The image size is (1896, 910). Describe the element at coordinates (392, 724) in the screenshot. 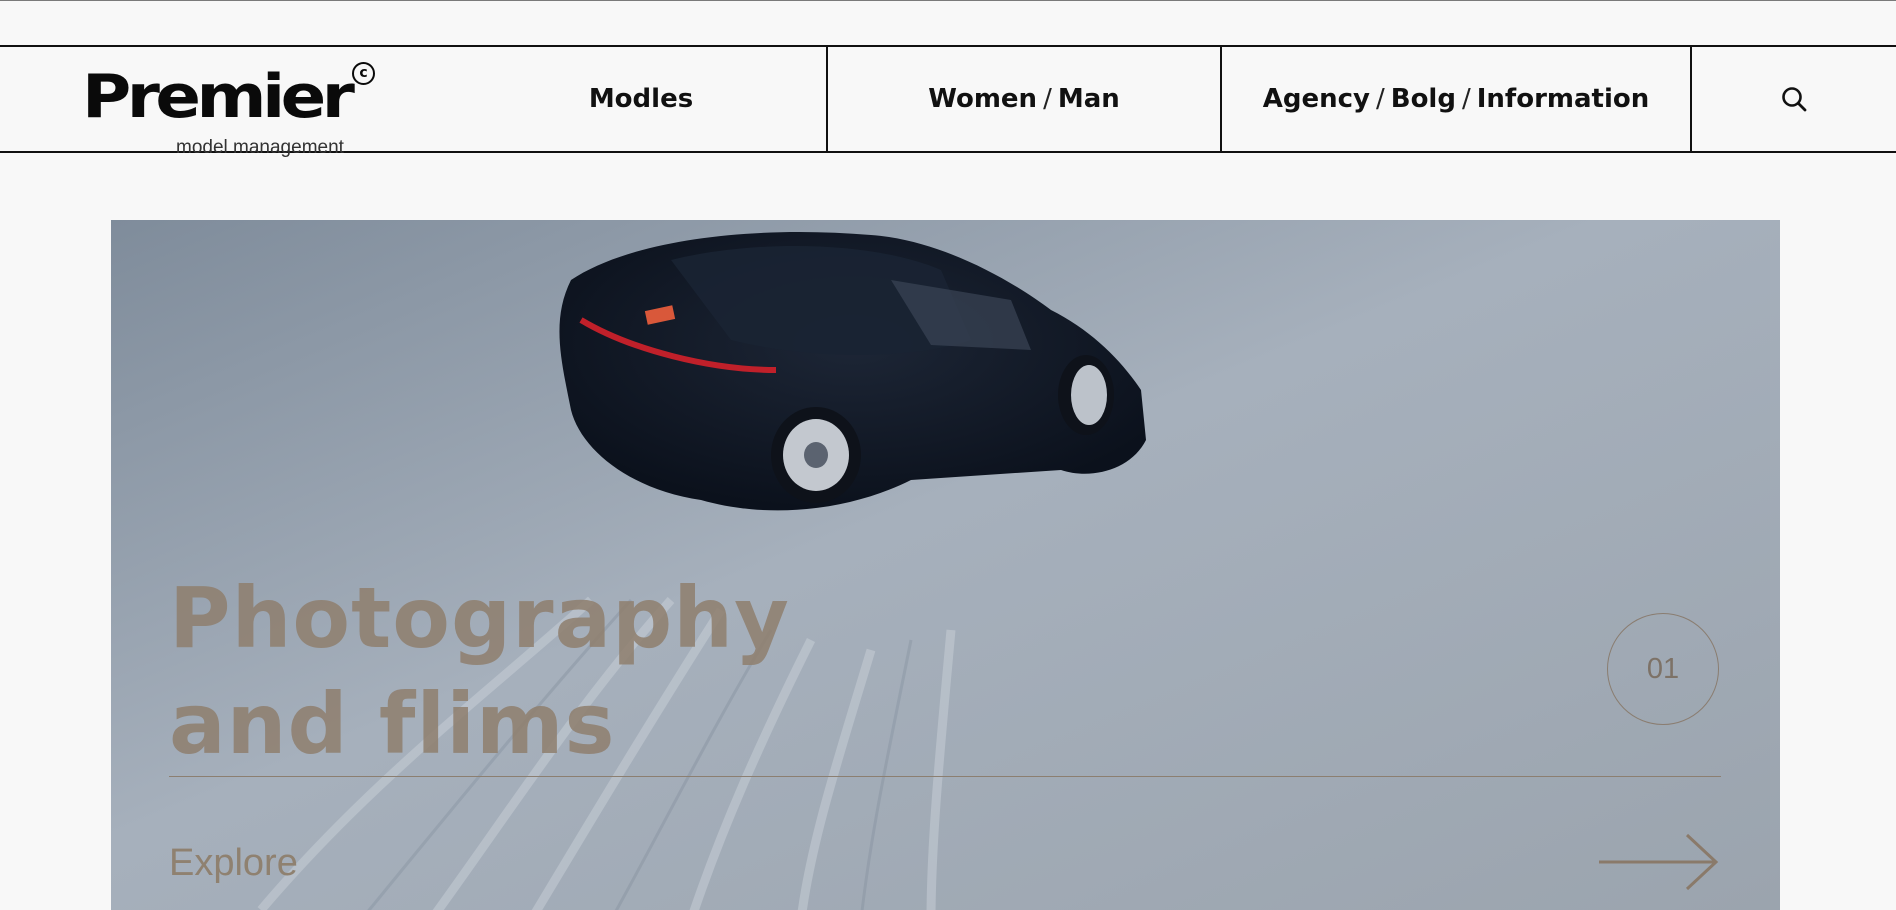

I see `hero-title-line-2: and flims` at that location.